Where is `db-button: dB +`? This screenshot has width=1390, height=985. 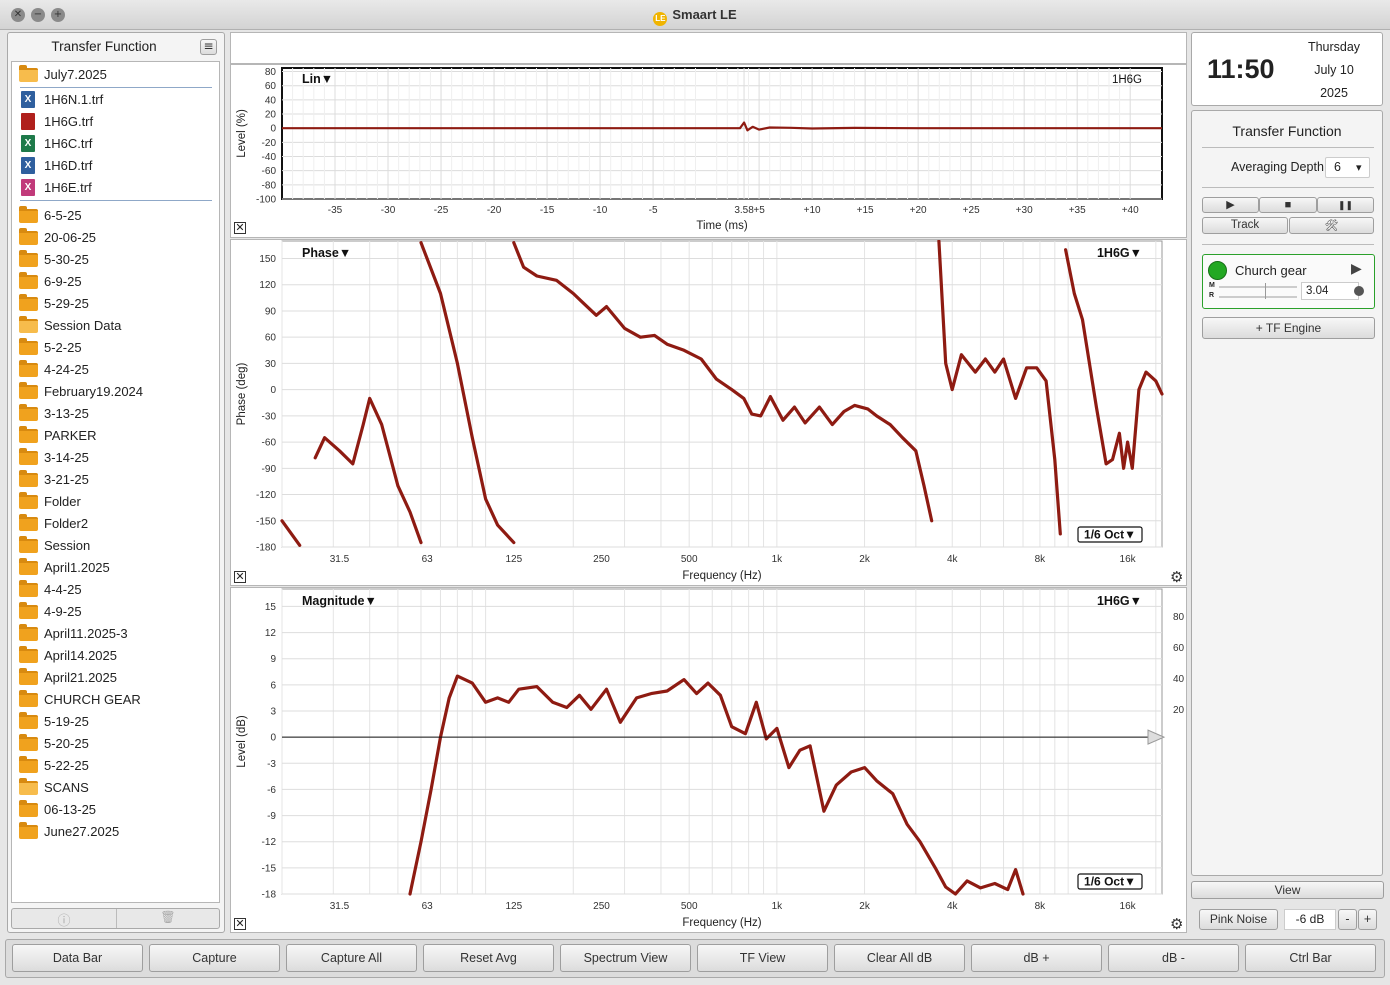 db-button: dB + is located at coordinates (1036, 958).